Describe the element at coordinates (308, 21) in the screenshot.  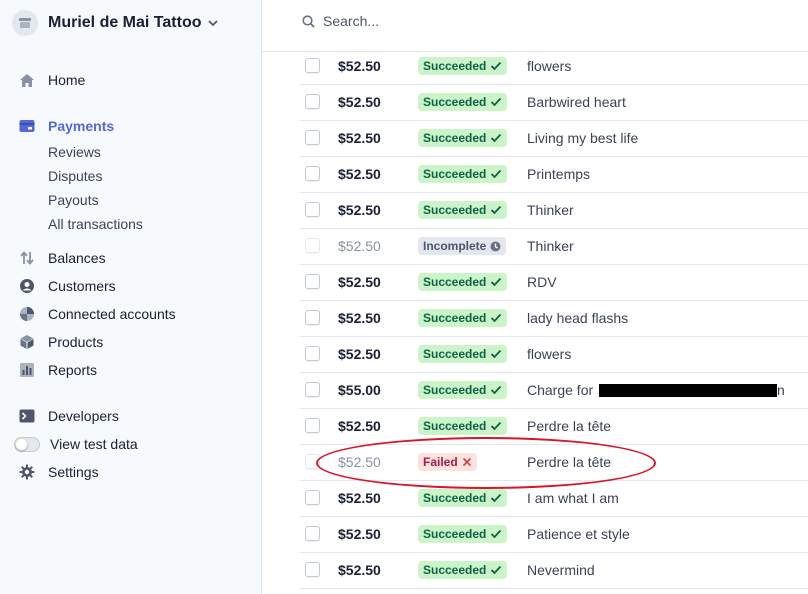
I see `search-icon` at that location.